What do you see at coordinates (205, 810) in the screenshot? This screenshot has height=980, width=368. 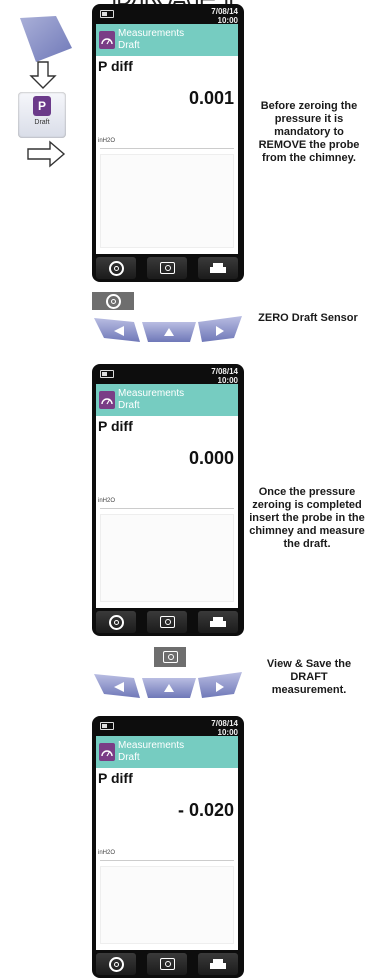 I see `measurement-value: - 0.020` at bounding box center [205, 810].